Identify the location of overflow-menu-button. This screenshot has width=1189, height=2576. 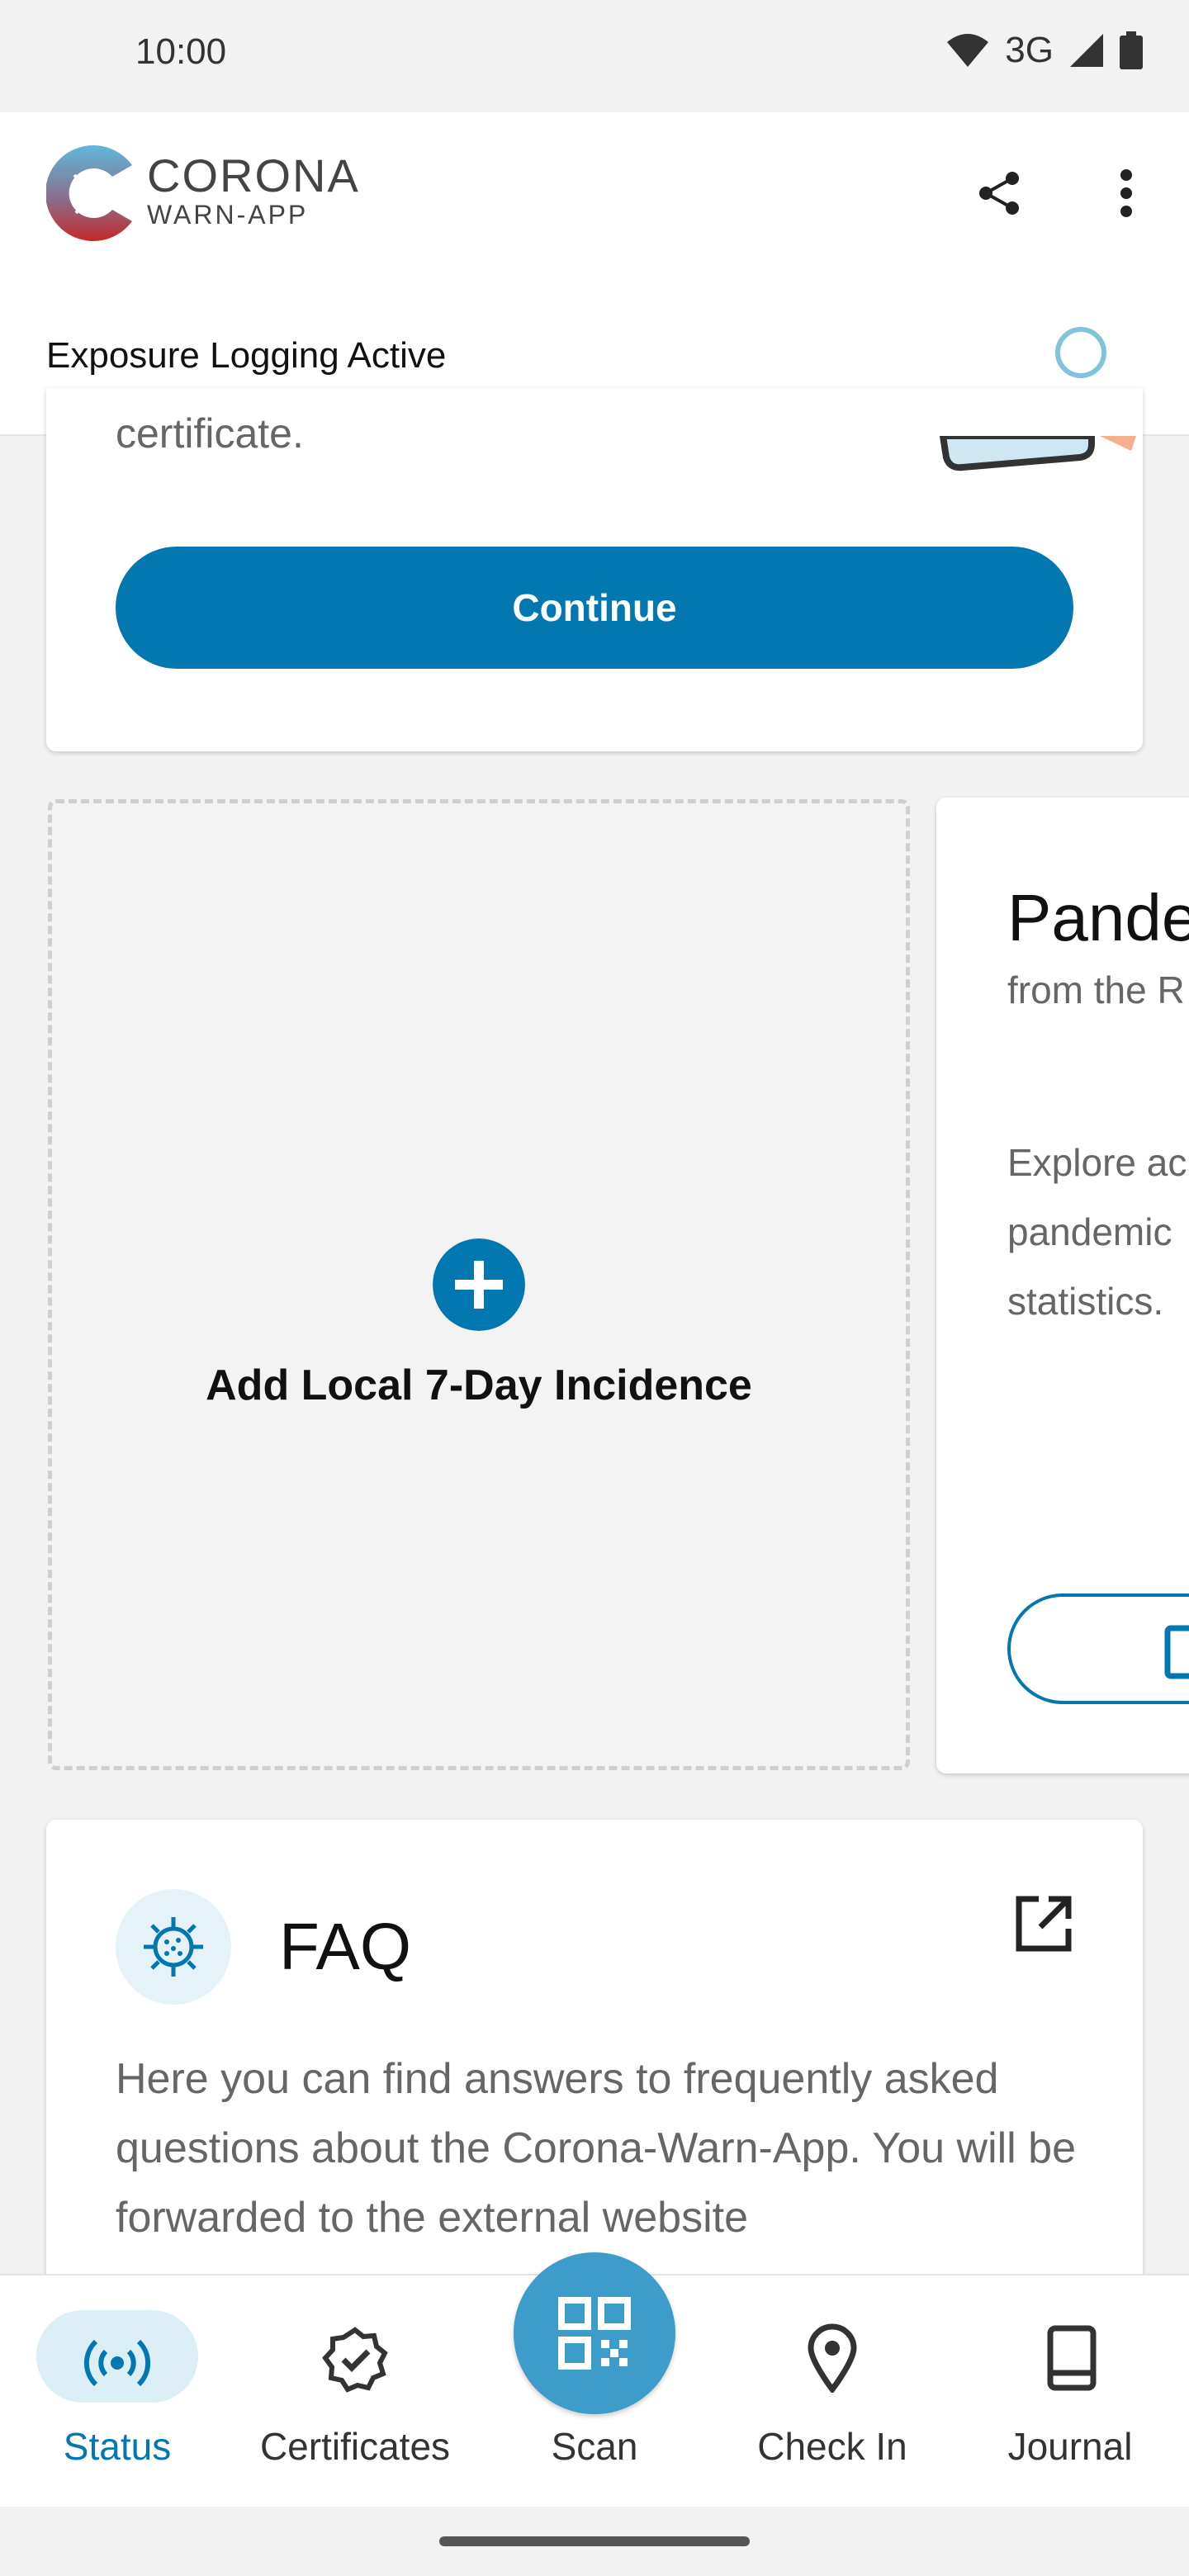
(1126, 193).